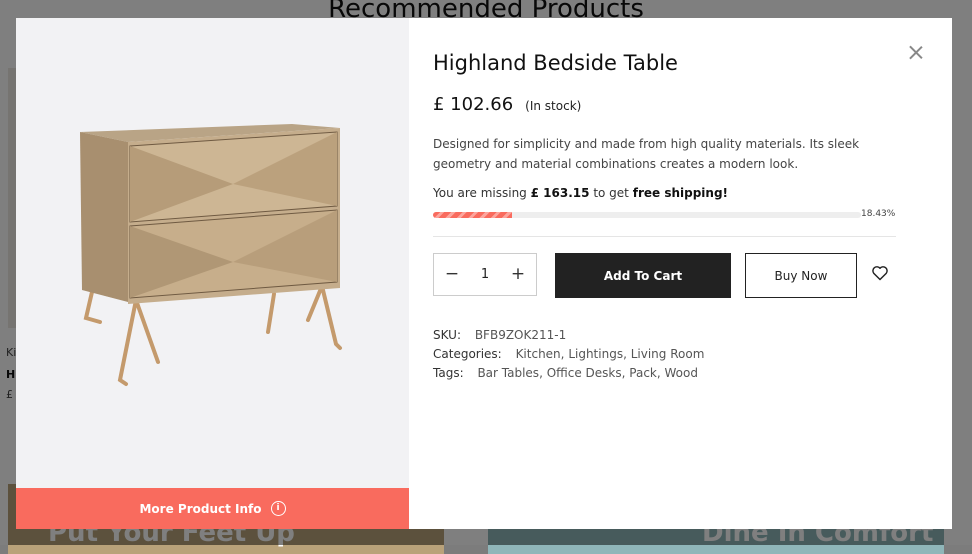 The image size is (972, 554). What do you see at coordinates (508, 373) in the screenshot?
I see `tag-link: Bar Tables` at bounding box center [508, 373].